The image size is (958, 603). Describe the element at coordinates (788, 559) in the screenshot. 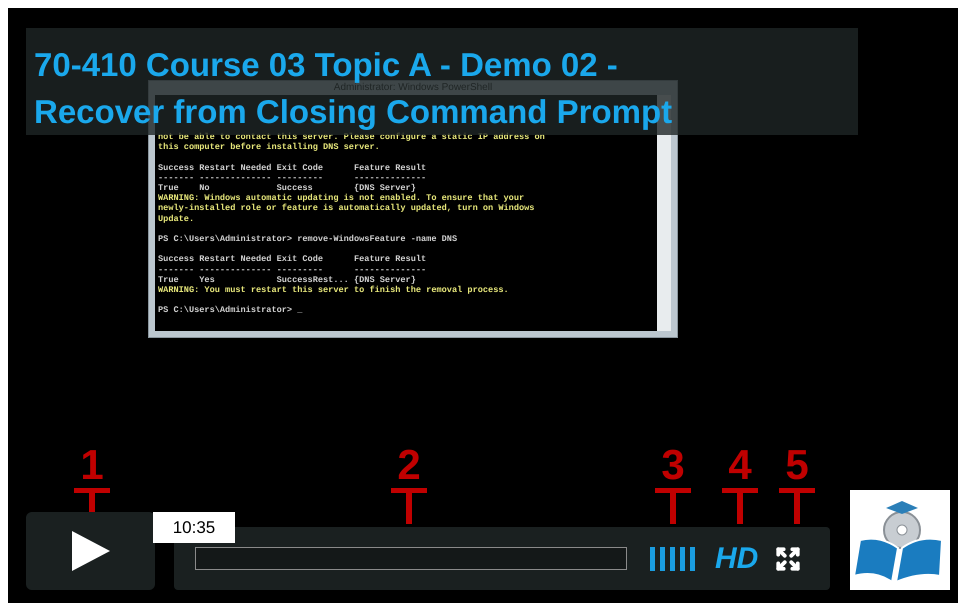

I see `fullscreen-icon` at that location.